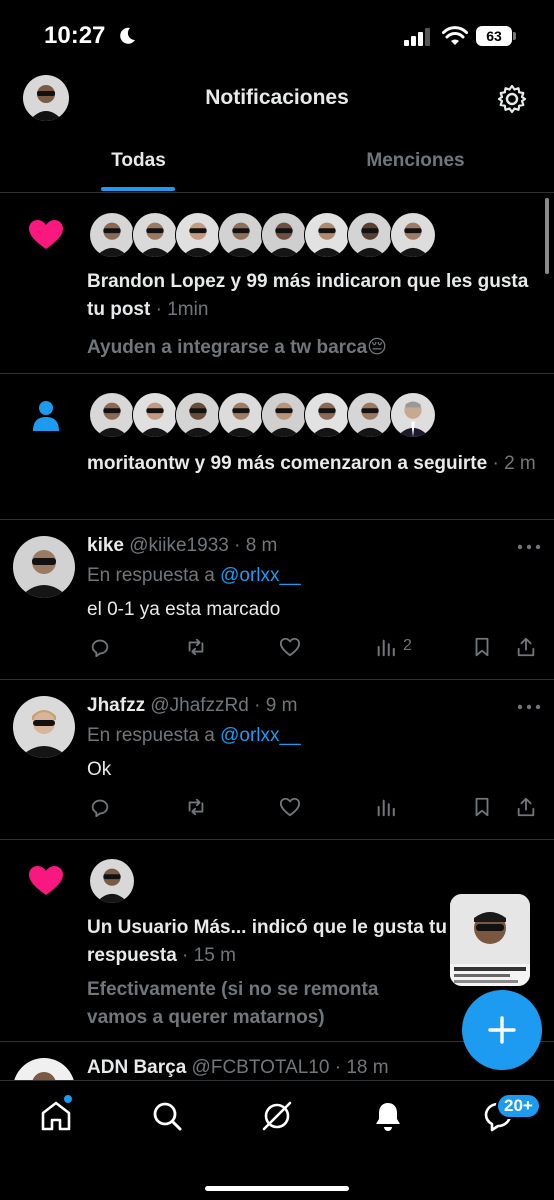 The height and width of the screenshot is (1200, 554). I want to click on tab-indicator, so click(138, 189).